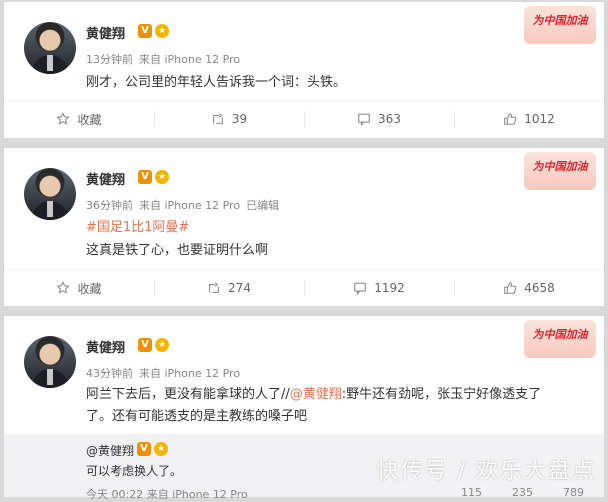 This screenshot has width=608, height=502. What do you see at coordinates (486, 471) in the screenshot?
I see `watermark: 快传号 / 欢乐大盘点` at bounding box center [486, 471].